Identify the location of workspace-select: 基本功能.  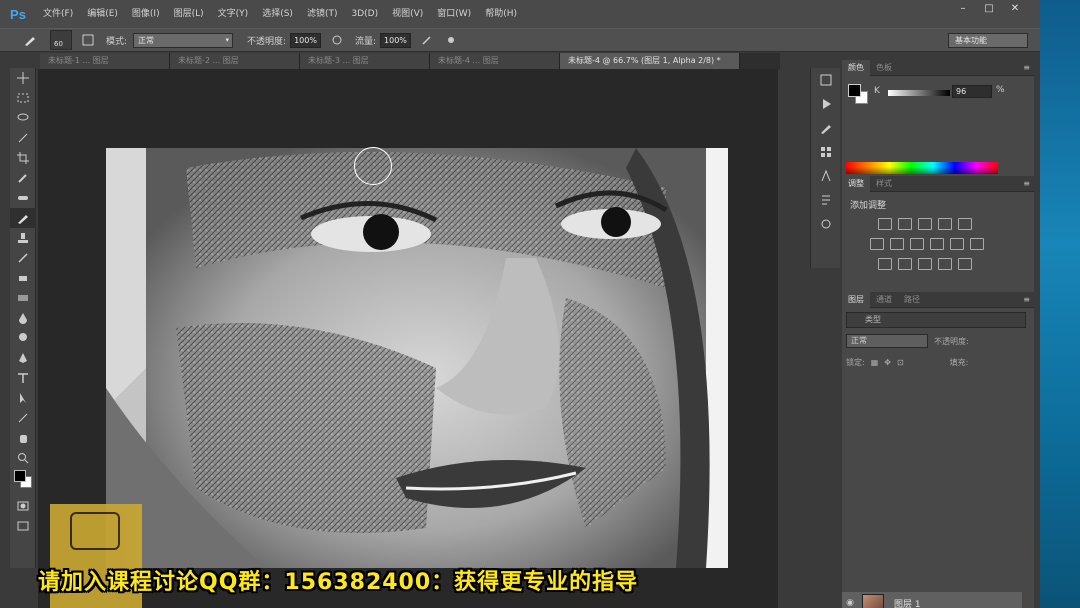
(988, 40).